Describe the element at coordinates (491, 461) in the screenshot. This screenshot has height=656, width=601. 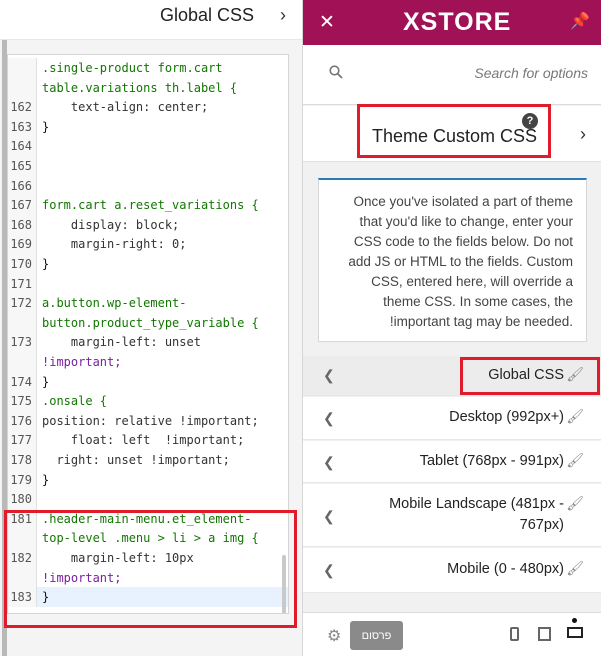
I see `list-item-label: Tablet (768px - 991px)` at that location.